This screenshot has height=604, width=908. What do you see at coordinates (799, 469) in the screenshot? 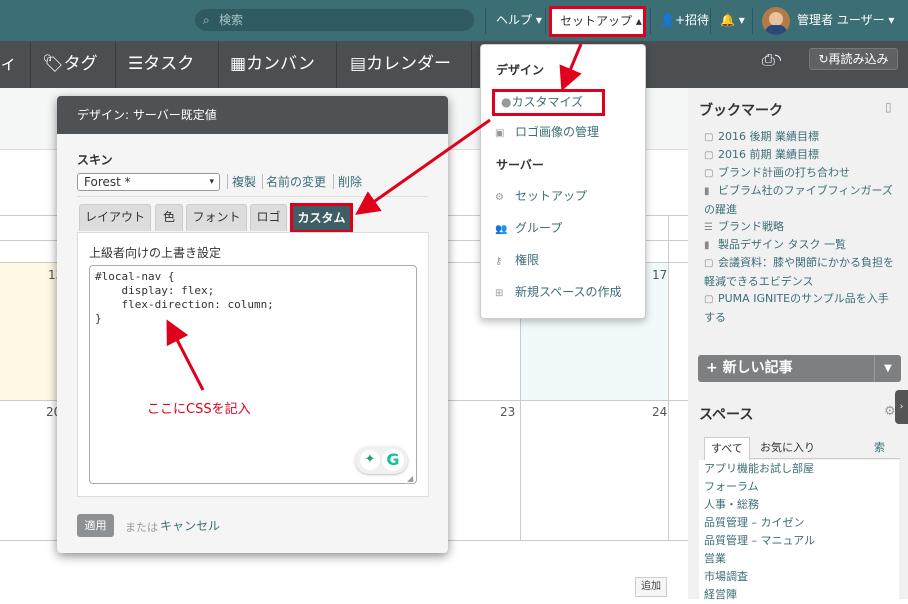
I see `space-item: アプリ機能お試し部屋` at bounding box center [799, 469].